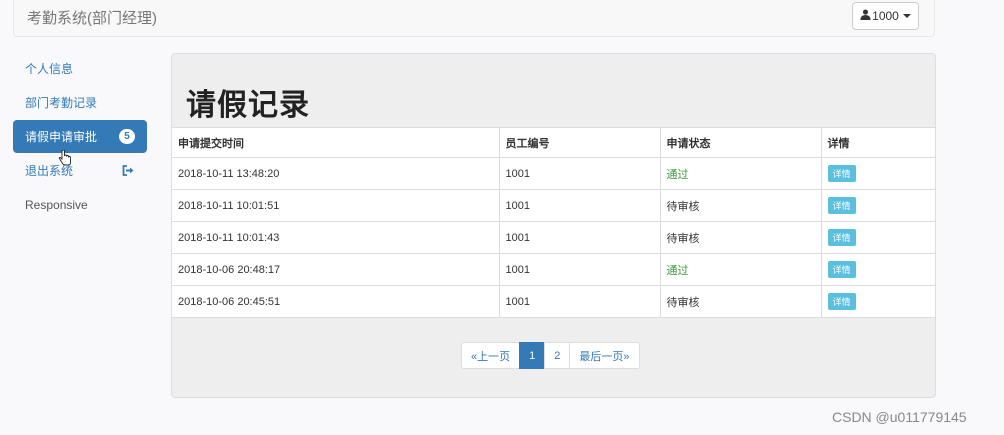 This screenshot has height=435, width=1004. I want to click on user-icon, so click(865, 16).